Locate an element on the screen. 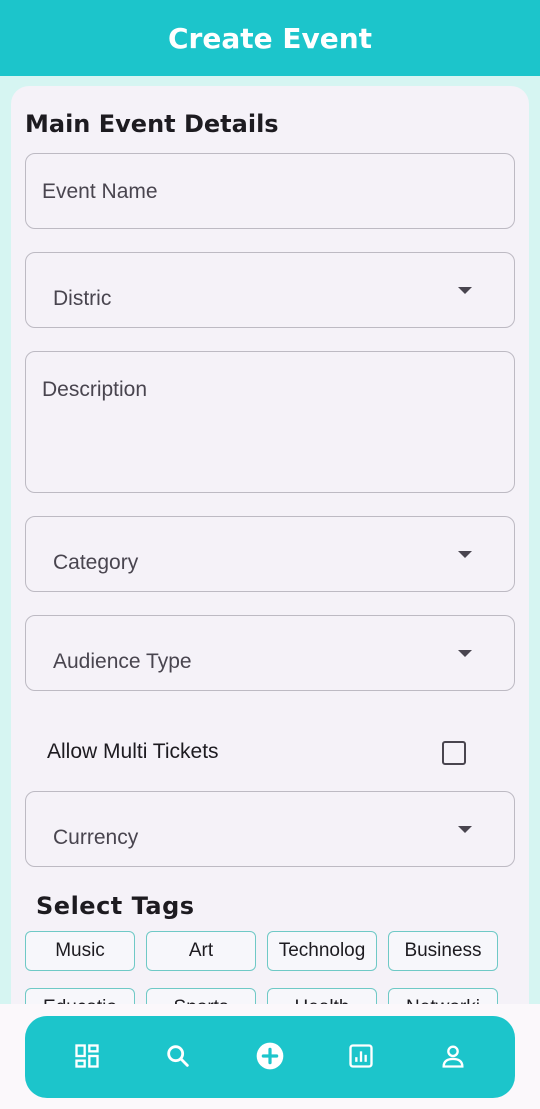 Image resolution: width=540 pixels, height=1109 pixels. section-title: Main Event Details is located at coordinates (152, 124).